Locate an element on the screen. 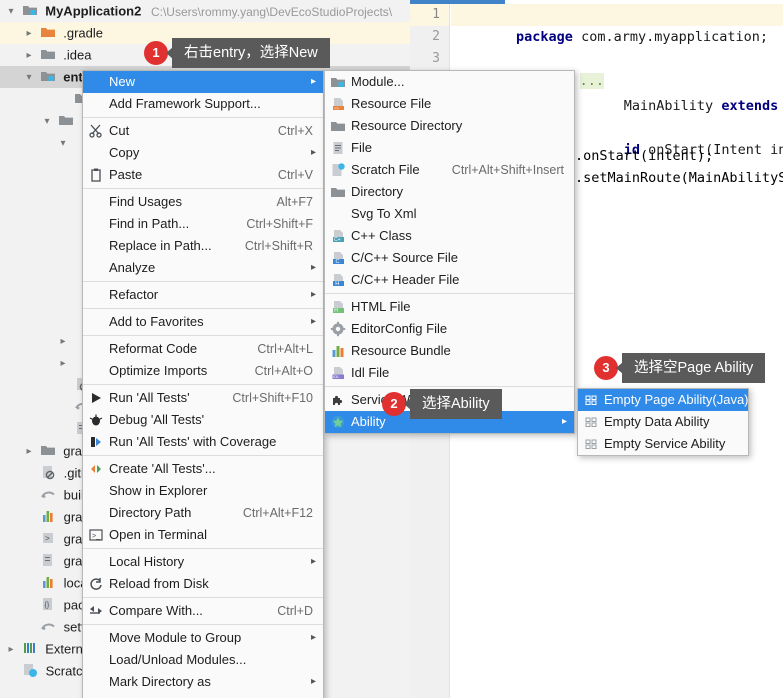 Image resolution: width=783 pixels, height=698 pixels. menu-item-analyze: Analyze ▸ is located at coordinates (203, 268).